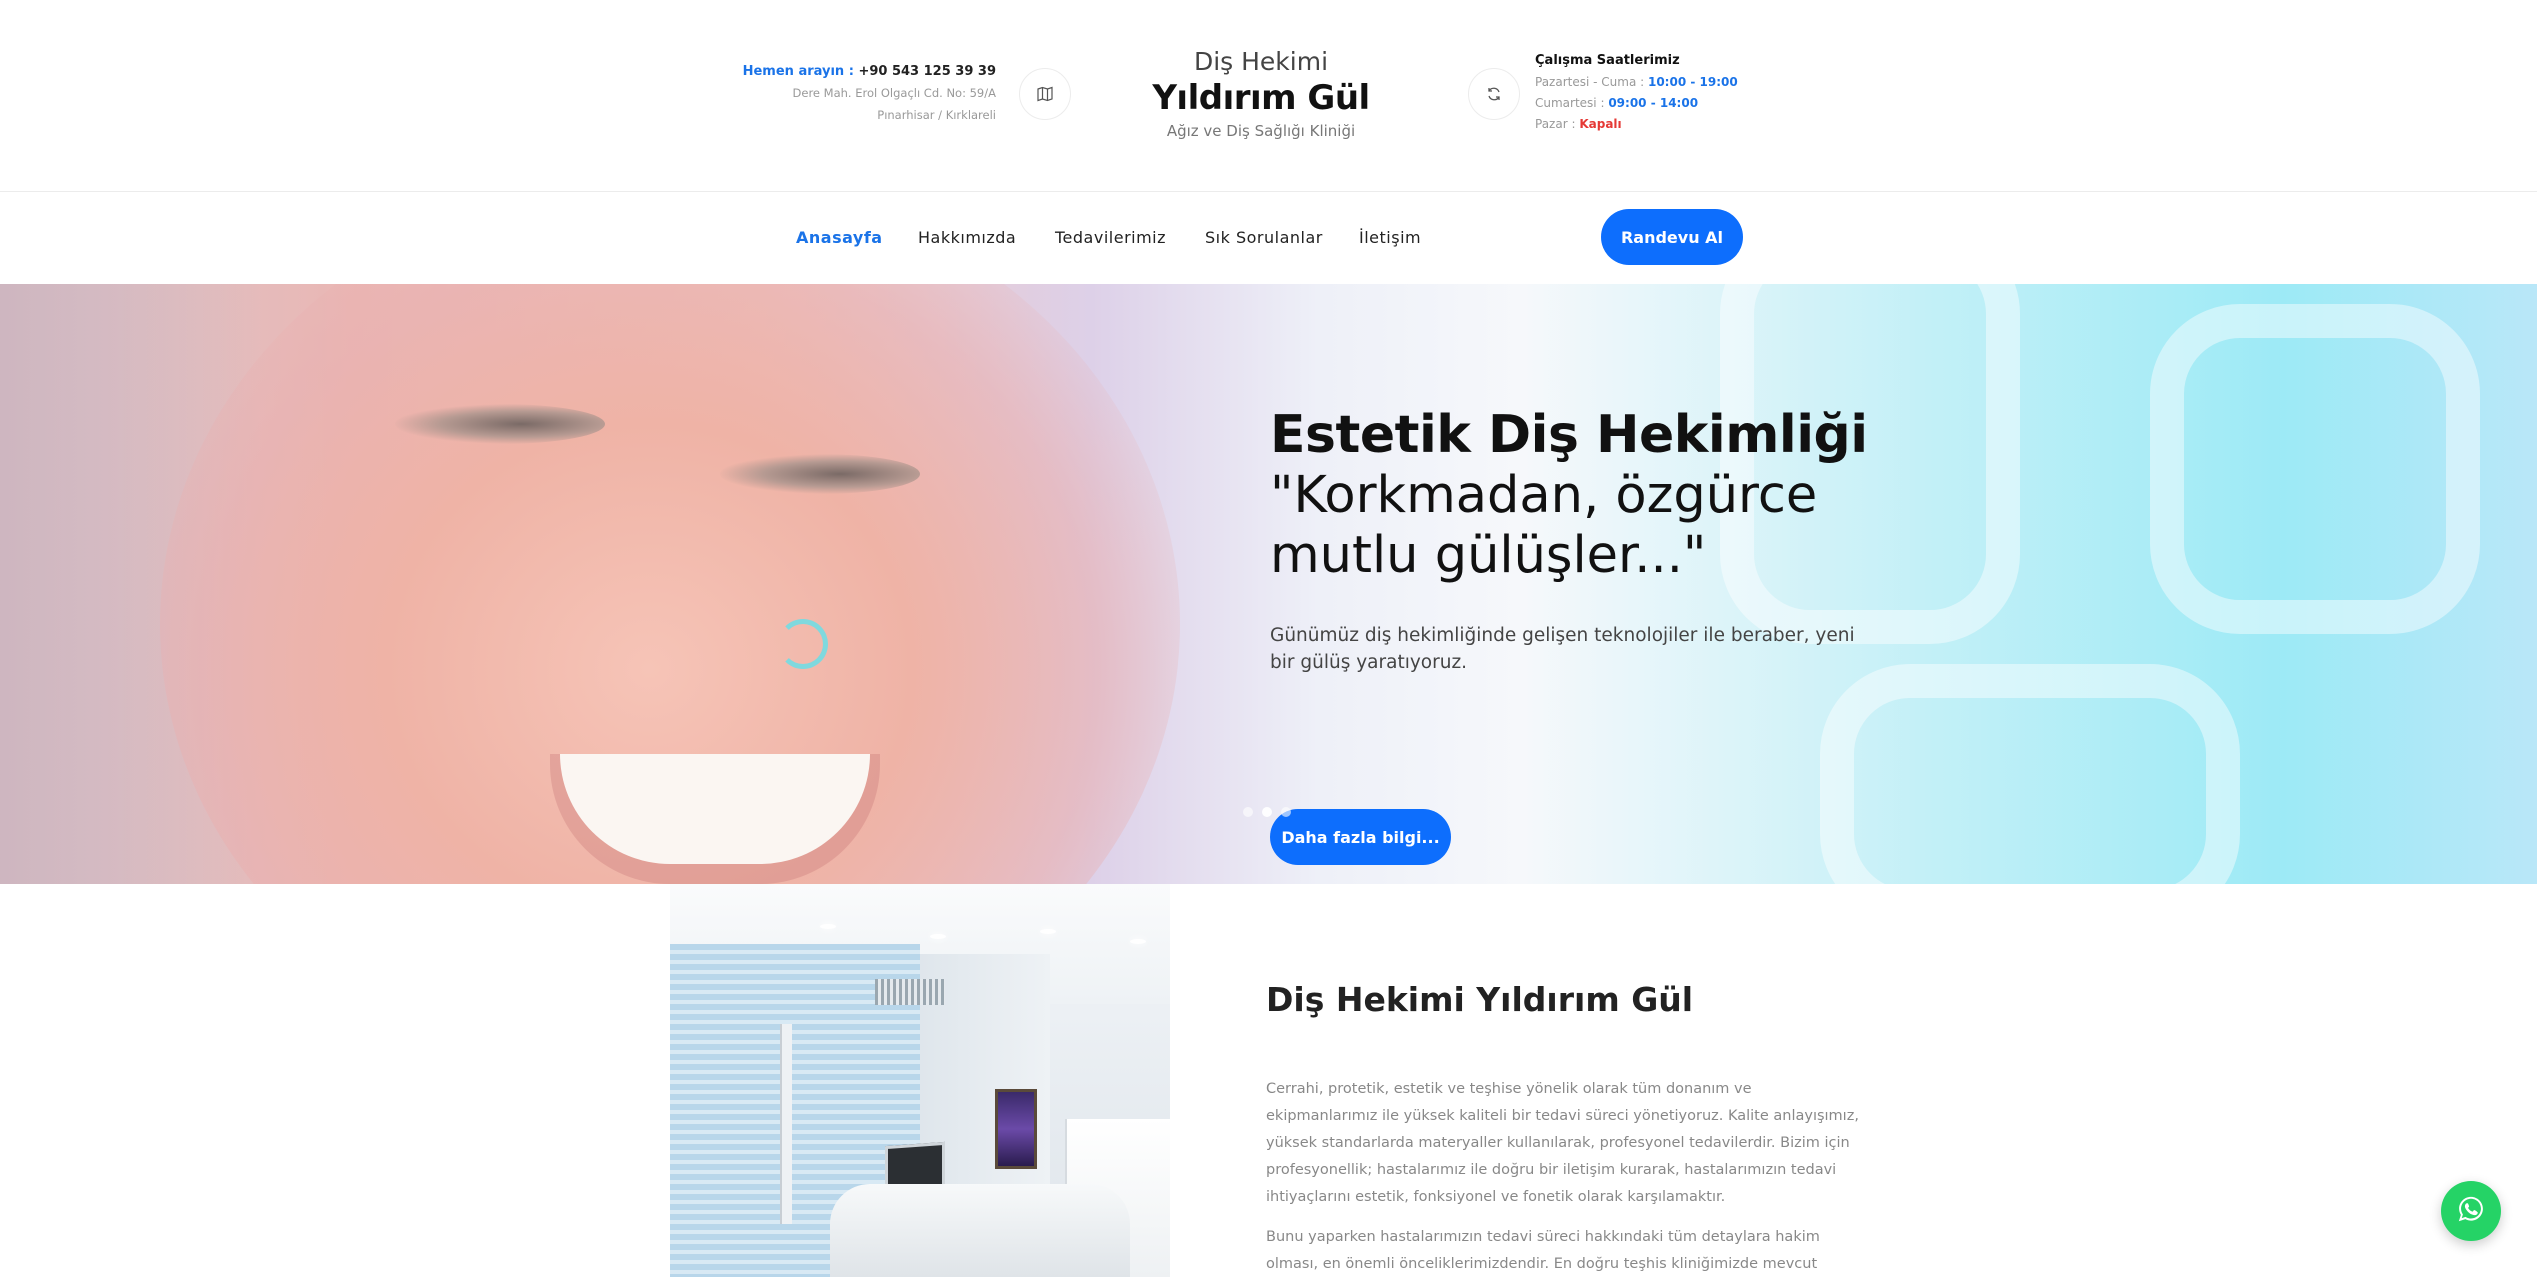  I want to click on hero-image-eye-right, so click(820, 474).